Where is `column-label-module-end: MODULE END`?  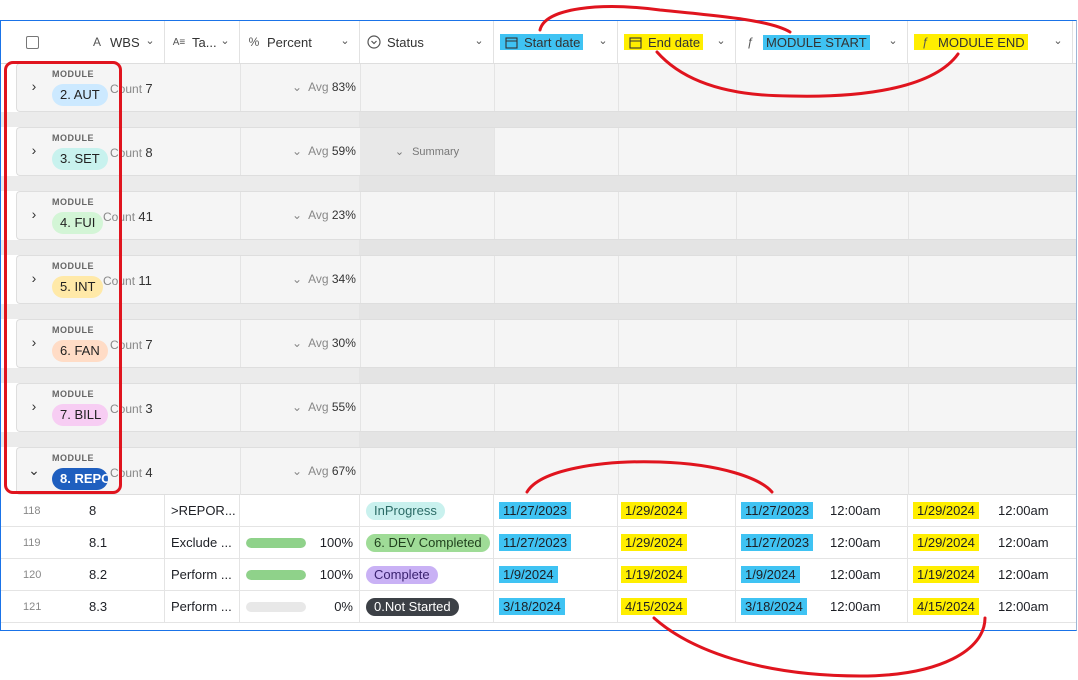
column-label-module-end: MODULE END is located at coordinates (981, 42).